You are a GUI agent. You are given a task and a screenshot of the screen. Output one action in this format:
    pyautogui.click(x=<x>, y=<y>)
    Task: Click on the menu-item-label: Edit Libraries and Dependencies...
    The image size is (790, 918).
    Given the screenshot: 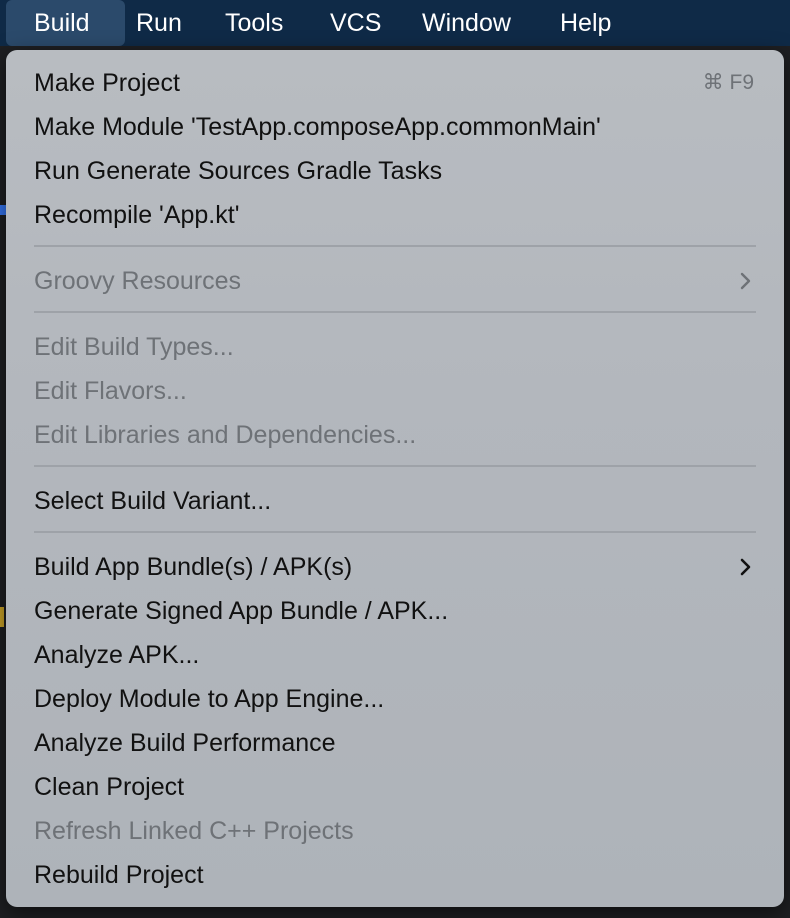 What is the action you would take?
    pyautogui.click(x=225, y=435)
    